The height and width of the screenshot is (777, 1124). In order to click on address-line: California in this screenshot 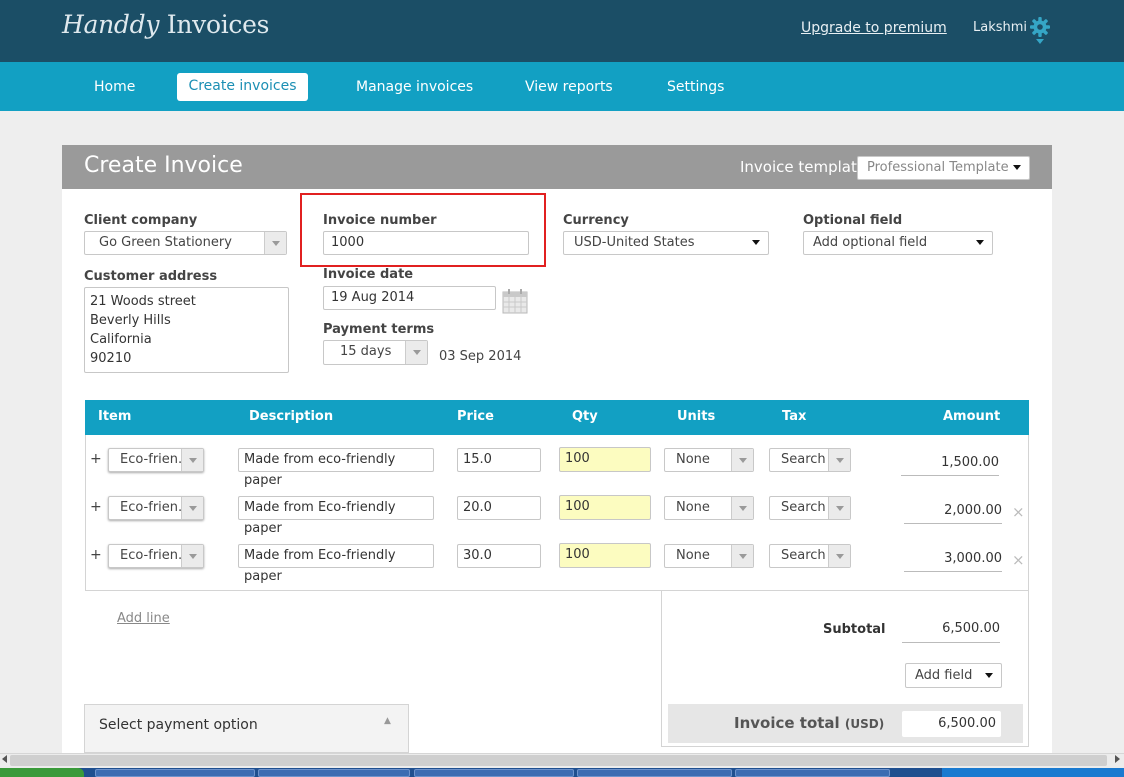, I will do `click(121, 339)`.